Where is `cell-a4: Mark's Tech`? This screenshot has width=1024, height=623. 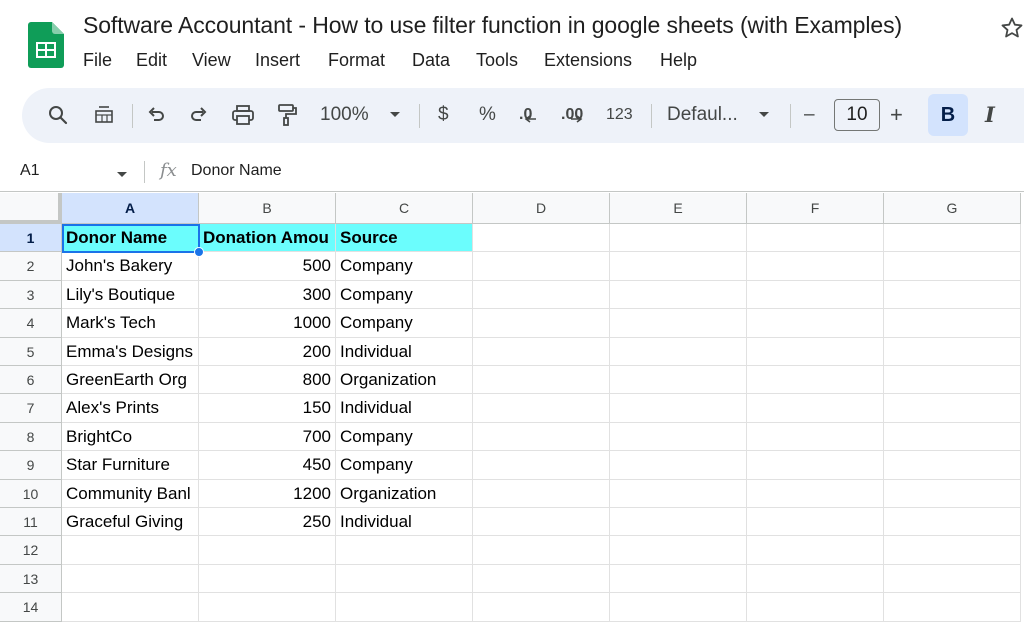 cell-a4: Mark's Tech is located at coordinates (130, 323).